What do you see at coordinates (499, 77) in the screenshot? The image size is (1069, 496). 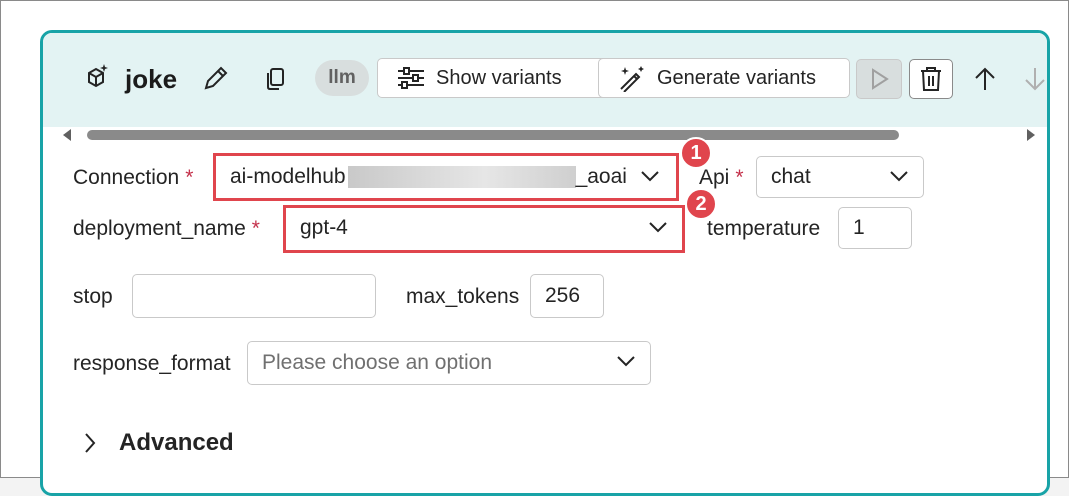 I see `show-variants-label: Show variants` at bounding box center [499, 77].